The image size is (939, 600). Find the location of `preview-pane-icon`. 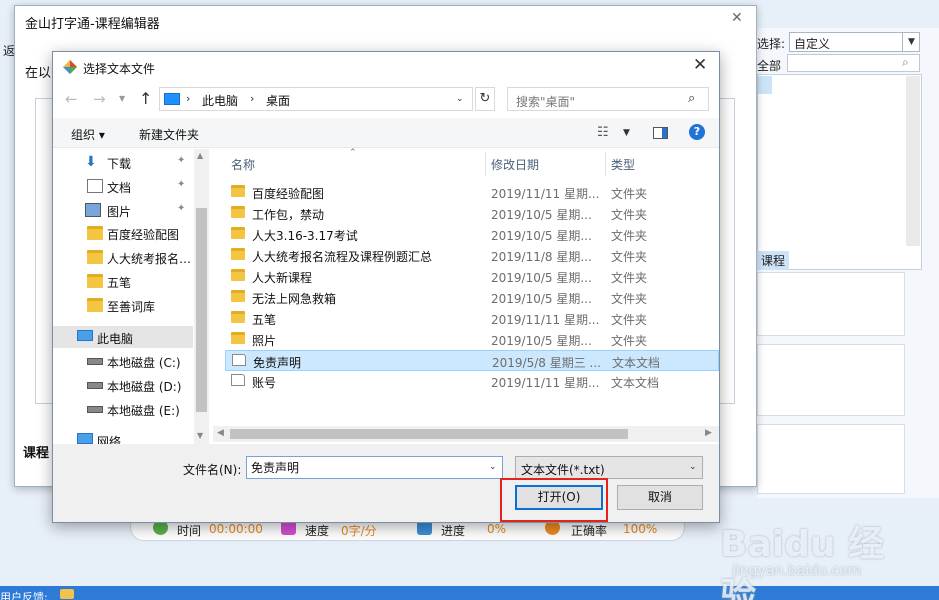

preview-pane-icon is located at coordinates (660, 133).